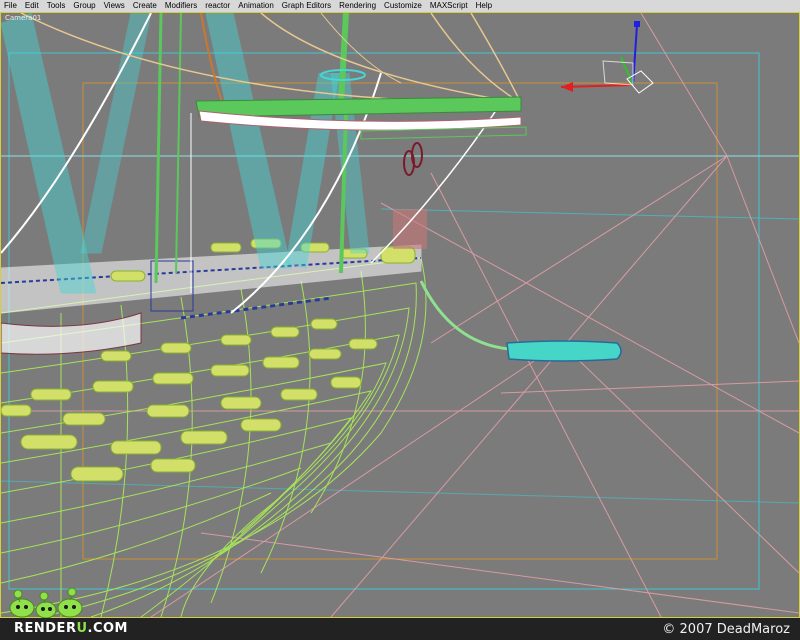 The height and width of the screenshot is (640, 800). Describe the element at coordinates (181, 6) in the screenshot. I see `menu-modifiers: Modifiers` at that location.